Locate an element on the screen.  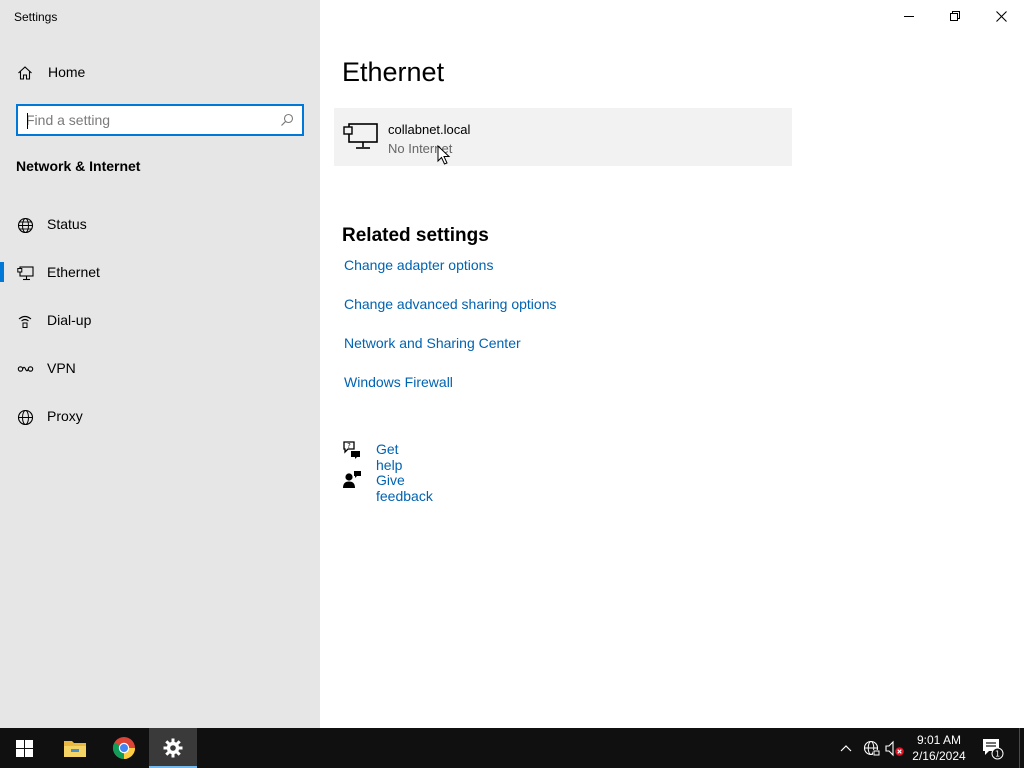
network-name: collabnet.local is located at coordinates (429, 129).